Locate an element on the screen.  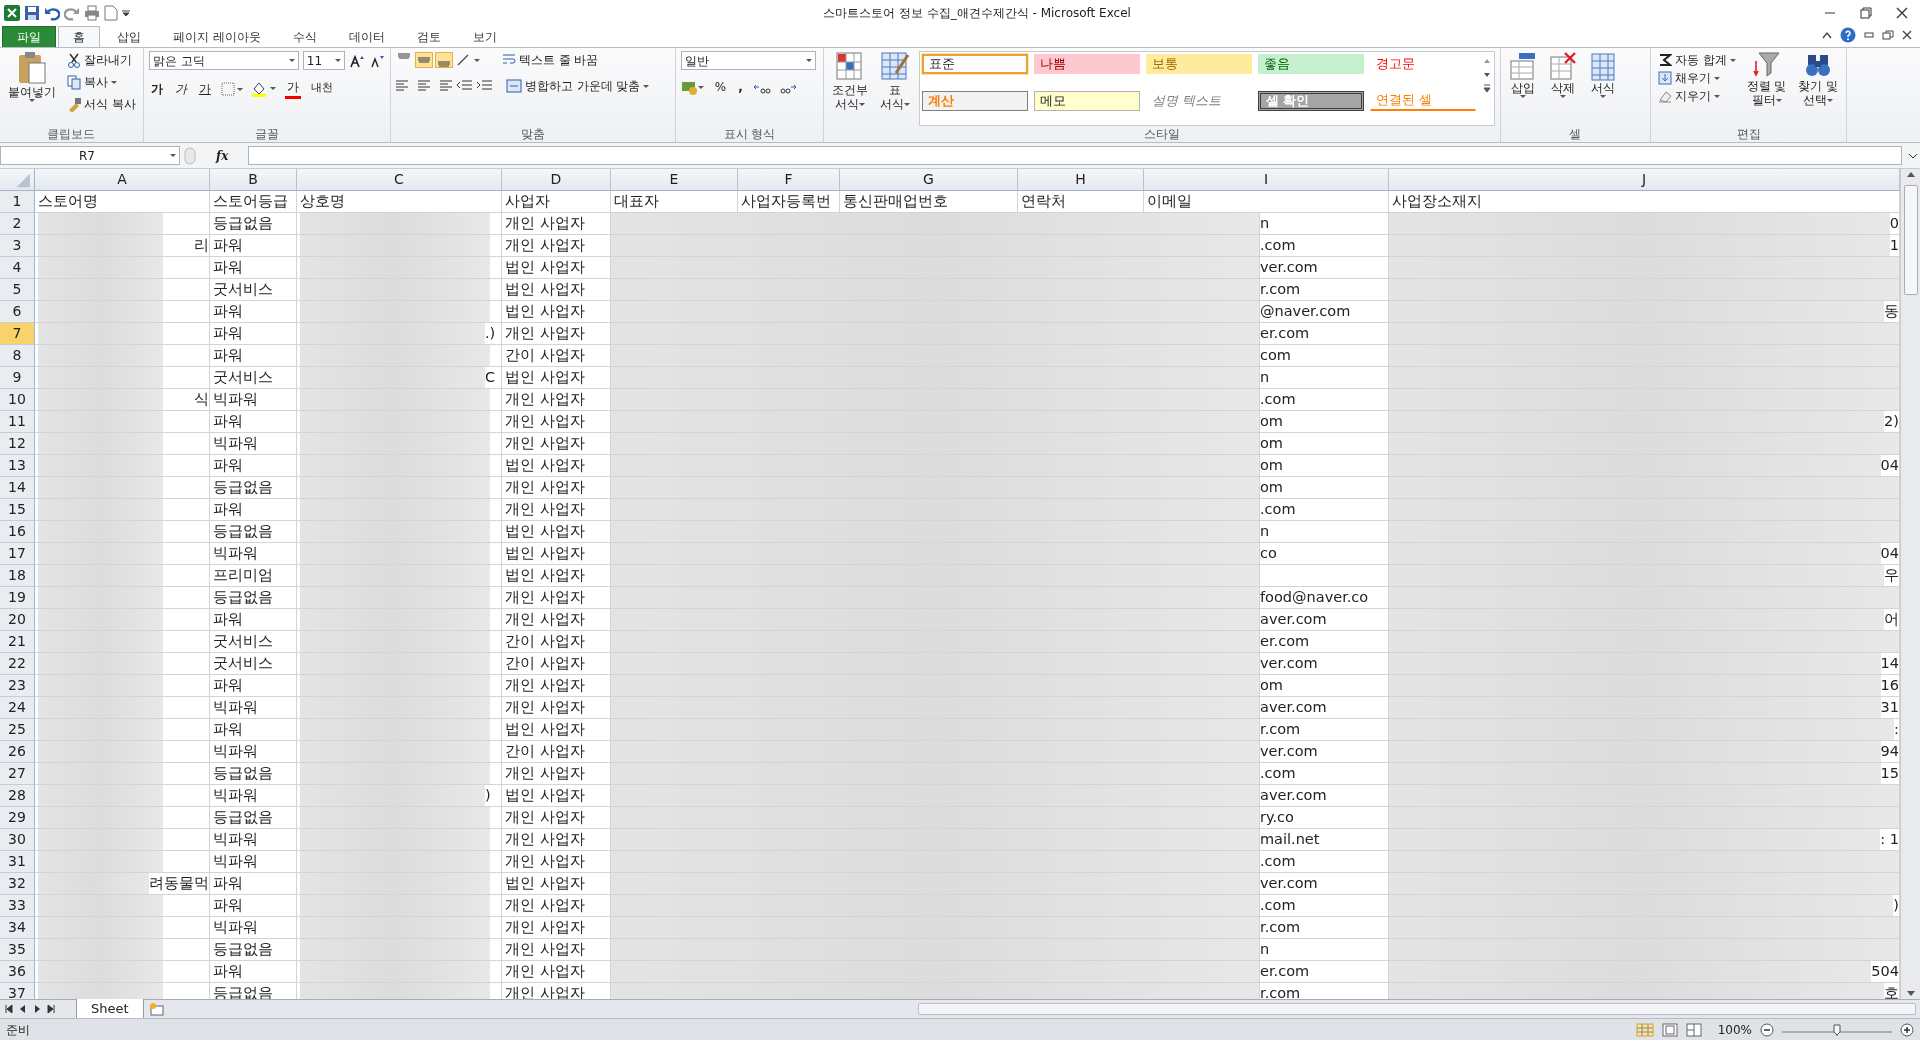
row-header: 20 is located at coordinates (17, 620).